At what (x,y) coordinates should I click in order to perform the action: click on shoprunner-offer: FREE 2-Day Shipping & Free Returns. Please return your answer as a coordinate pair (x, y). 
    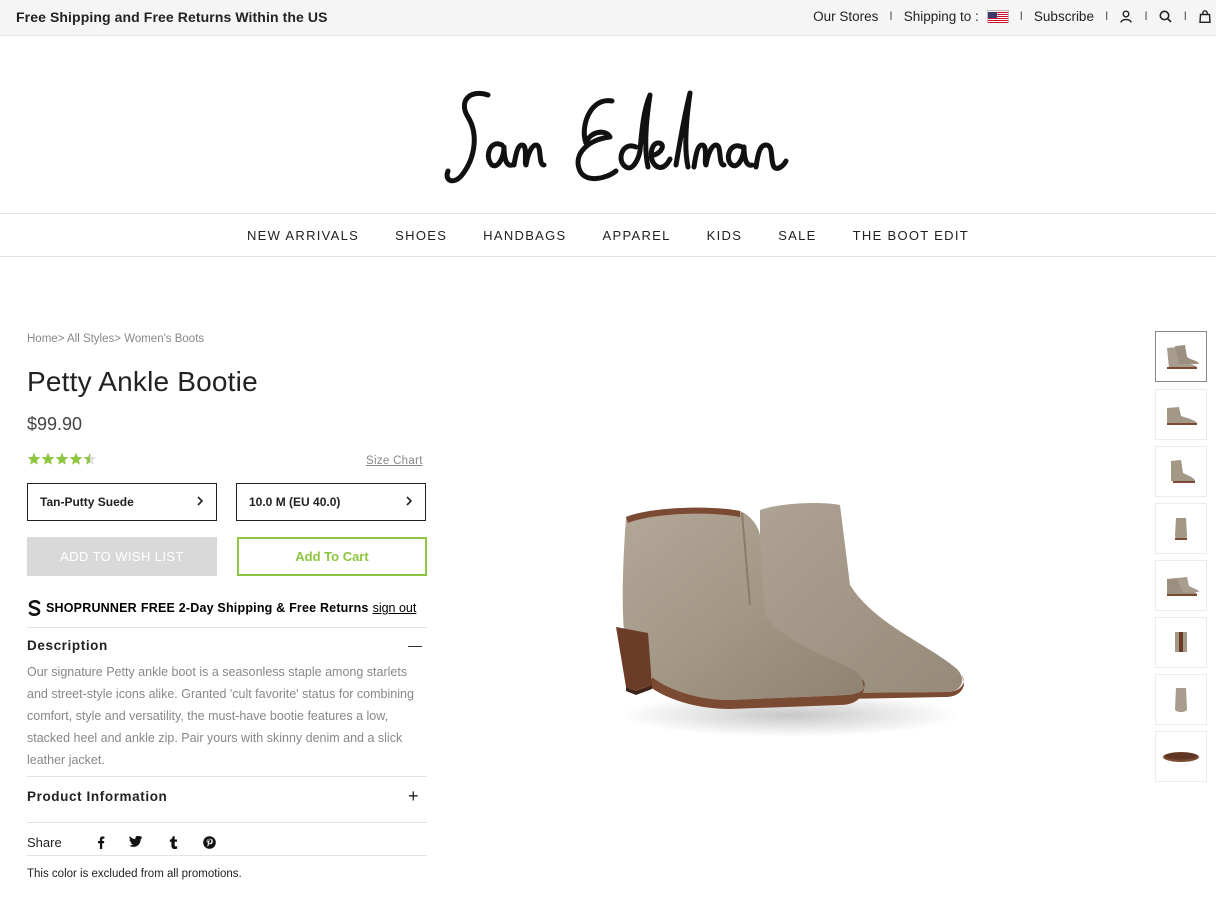
    Looking at the image, I should click on (254, 608).